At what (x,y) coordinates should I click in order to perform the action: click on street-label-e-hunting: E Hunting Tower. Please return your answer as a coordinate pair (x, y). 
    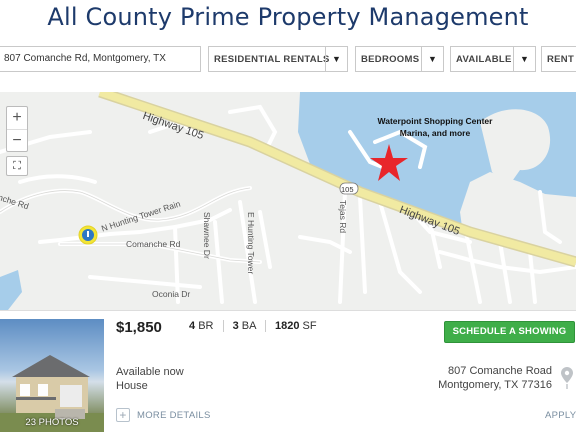
    Looking at the image, I should click on (251, 243).